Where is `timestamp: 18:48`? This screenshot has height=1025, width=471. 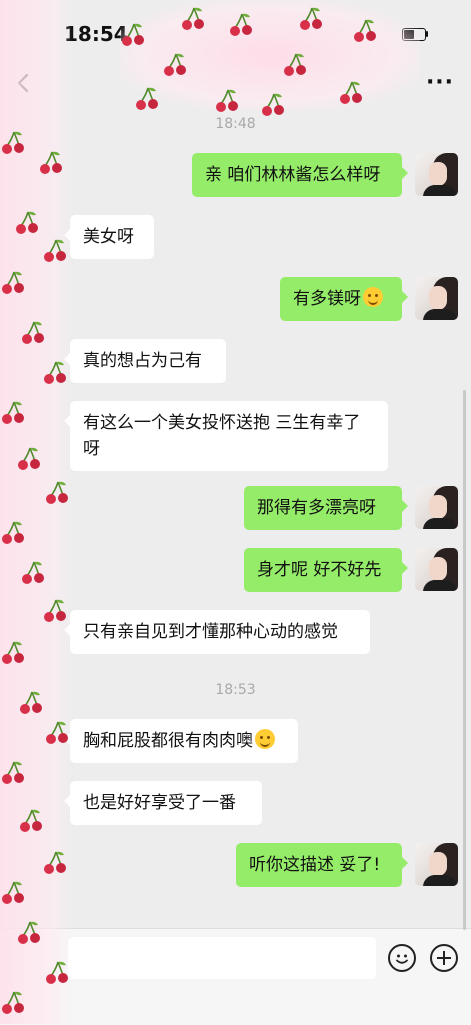
timestamp: 18:48 is located at coordinates (235, 124).